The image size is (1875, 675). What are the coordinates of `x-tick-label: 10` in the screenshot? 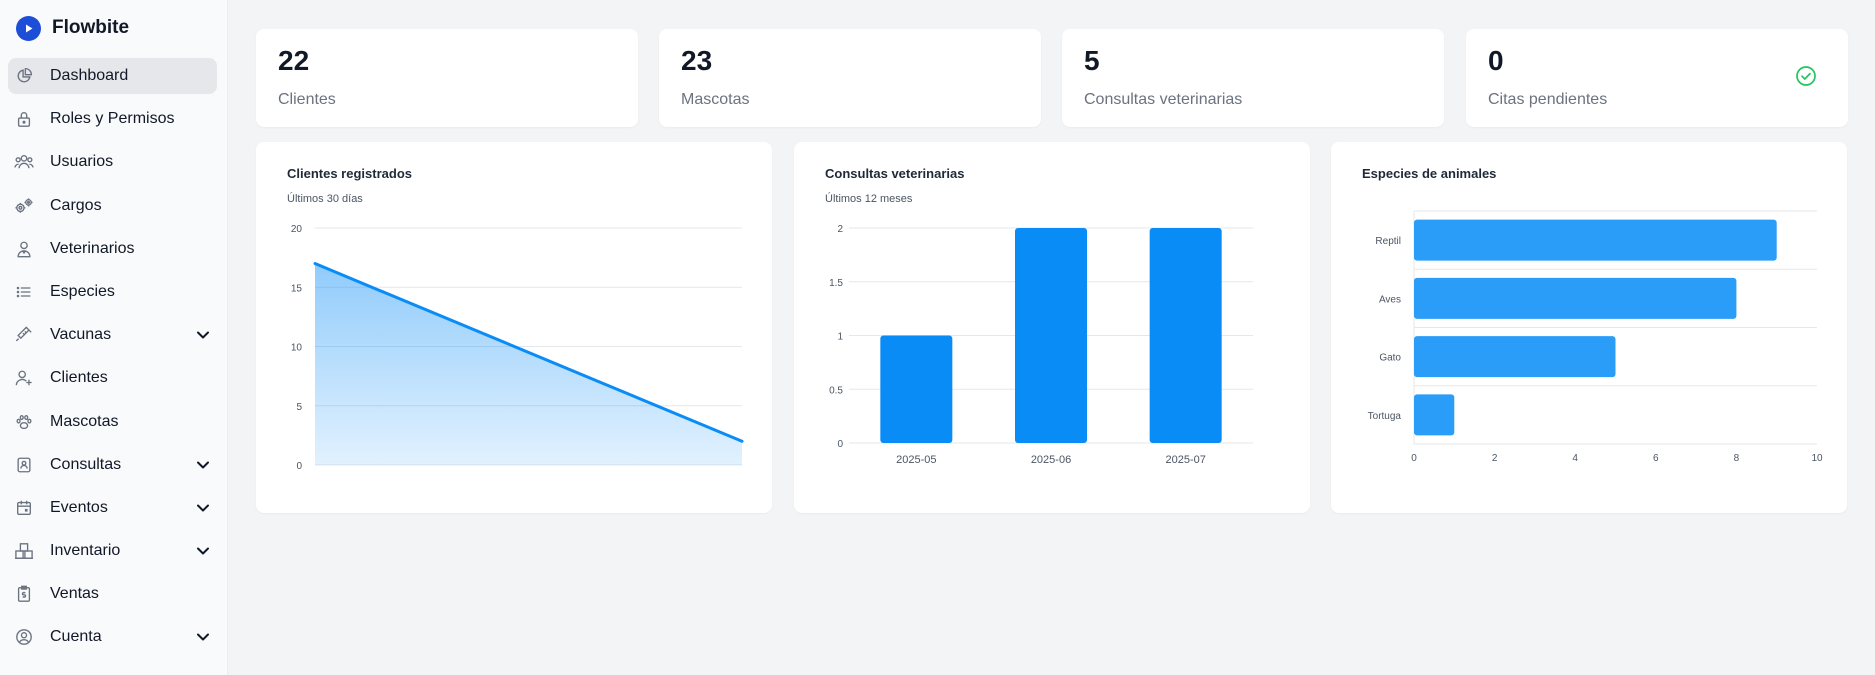 It's located at (1817, 458).